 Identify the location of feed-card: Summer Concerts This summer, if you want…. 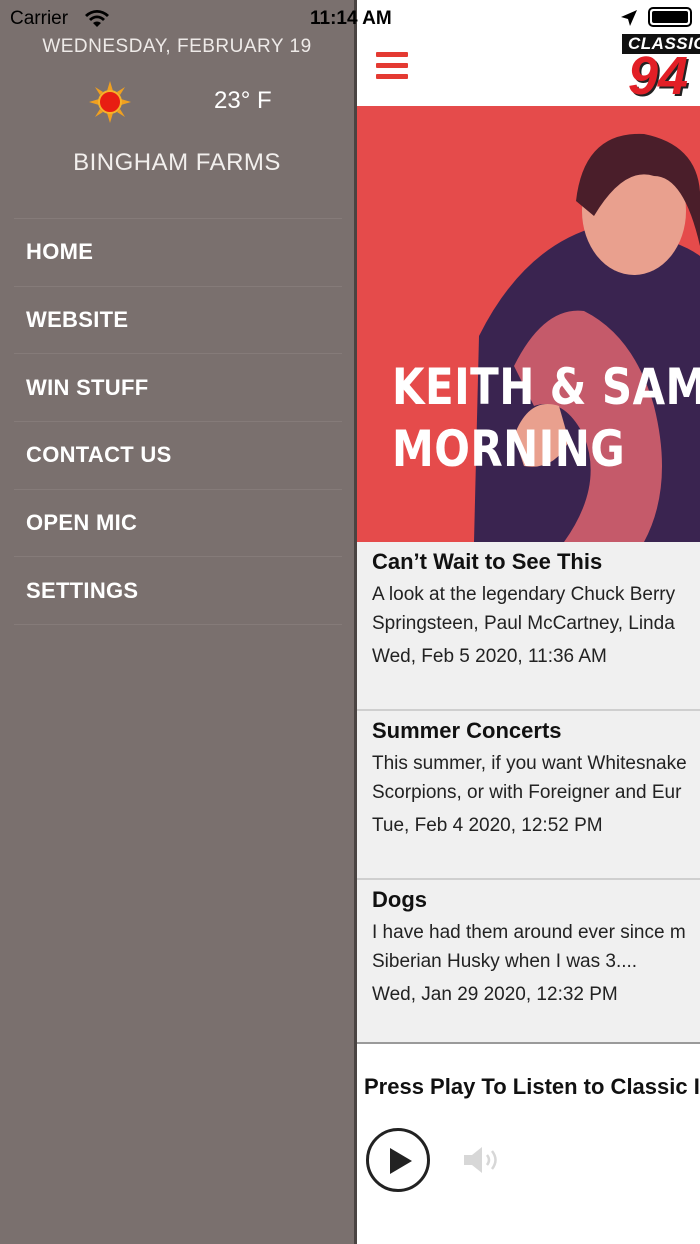
(527, 795).